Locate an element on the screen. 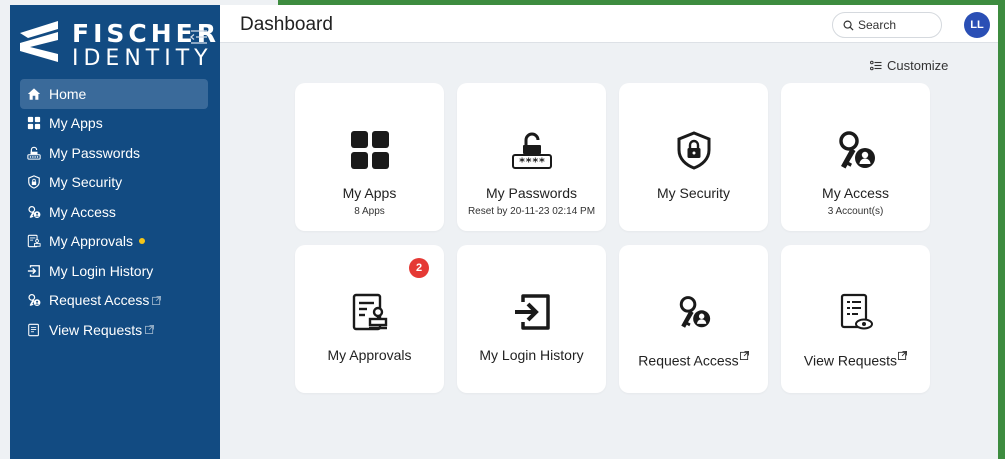 The width and height of the screenshot is (1005, 459). collapse-sidebar-button is located at coordinates (198, 37).